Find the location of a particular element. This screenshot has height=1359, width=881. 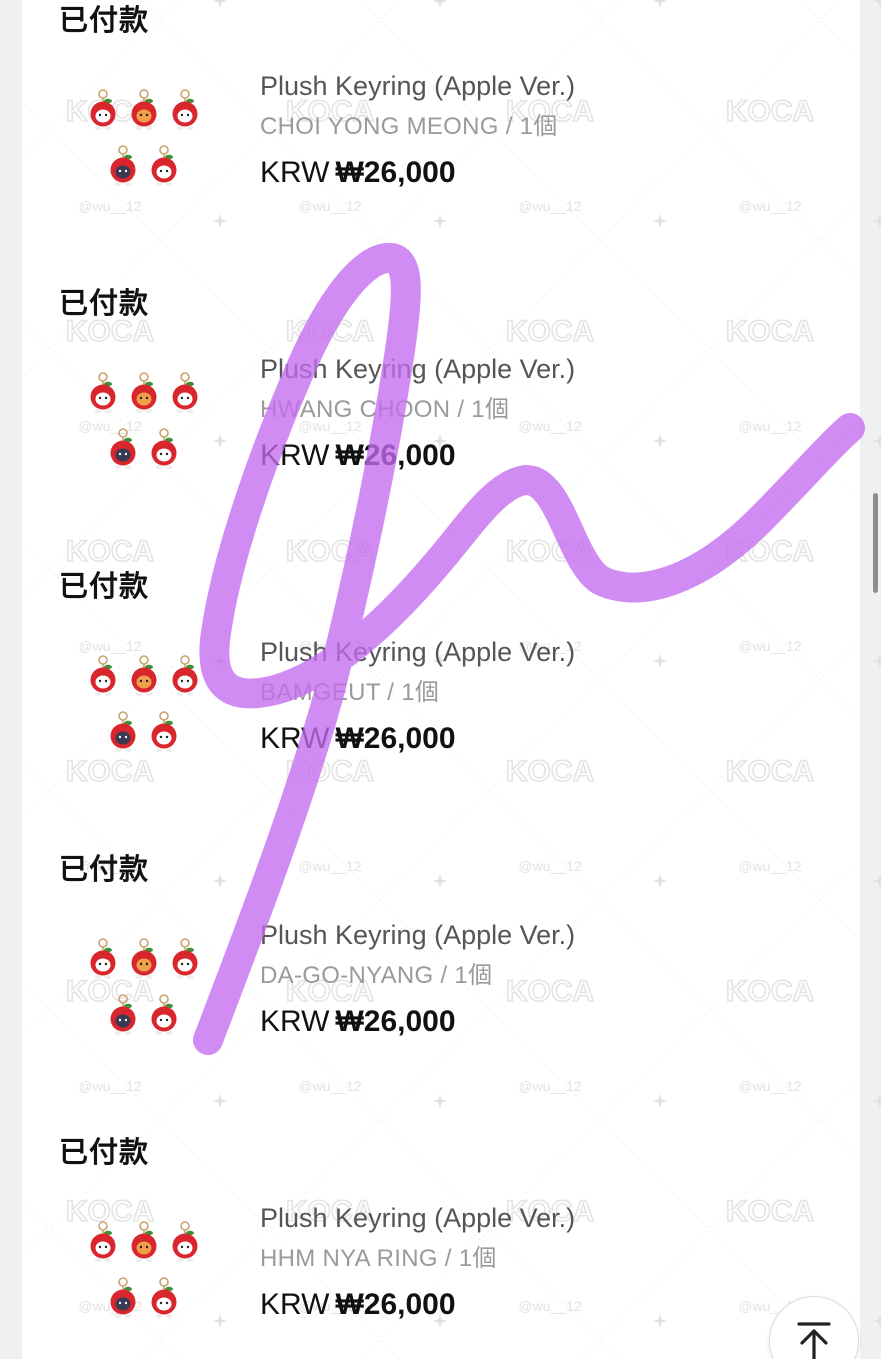

scrollbar is located at coordinates (875, 543).